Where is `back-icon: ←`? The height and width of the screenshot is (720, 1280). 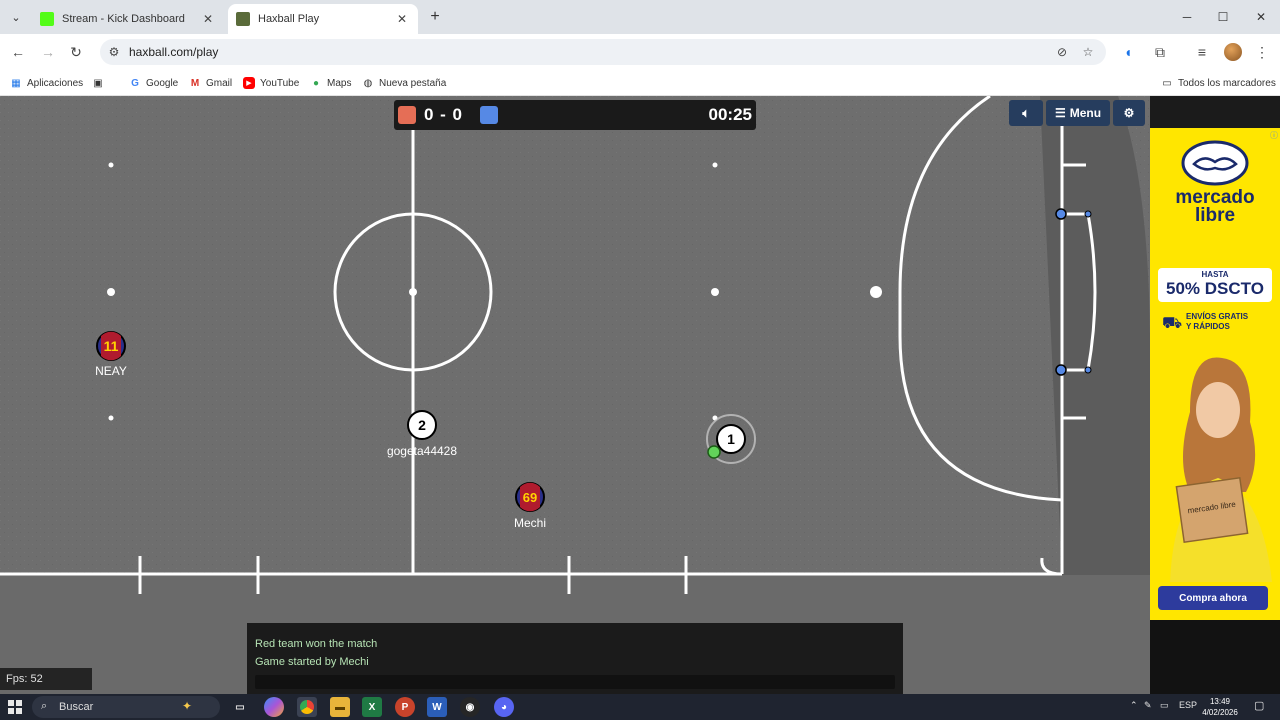 back-icon: ← is located at coordinates (18, 52).